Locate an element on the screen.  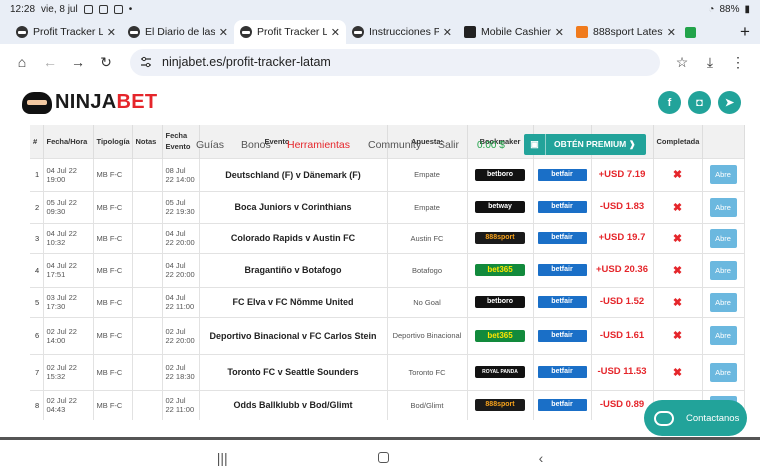
home-icon: ⌂ is located at coordinates (22, 62).